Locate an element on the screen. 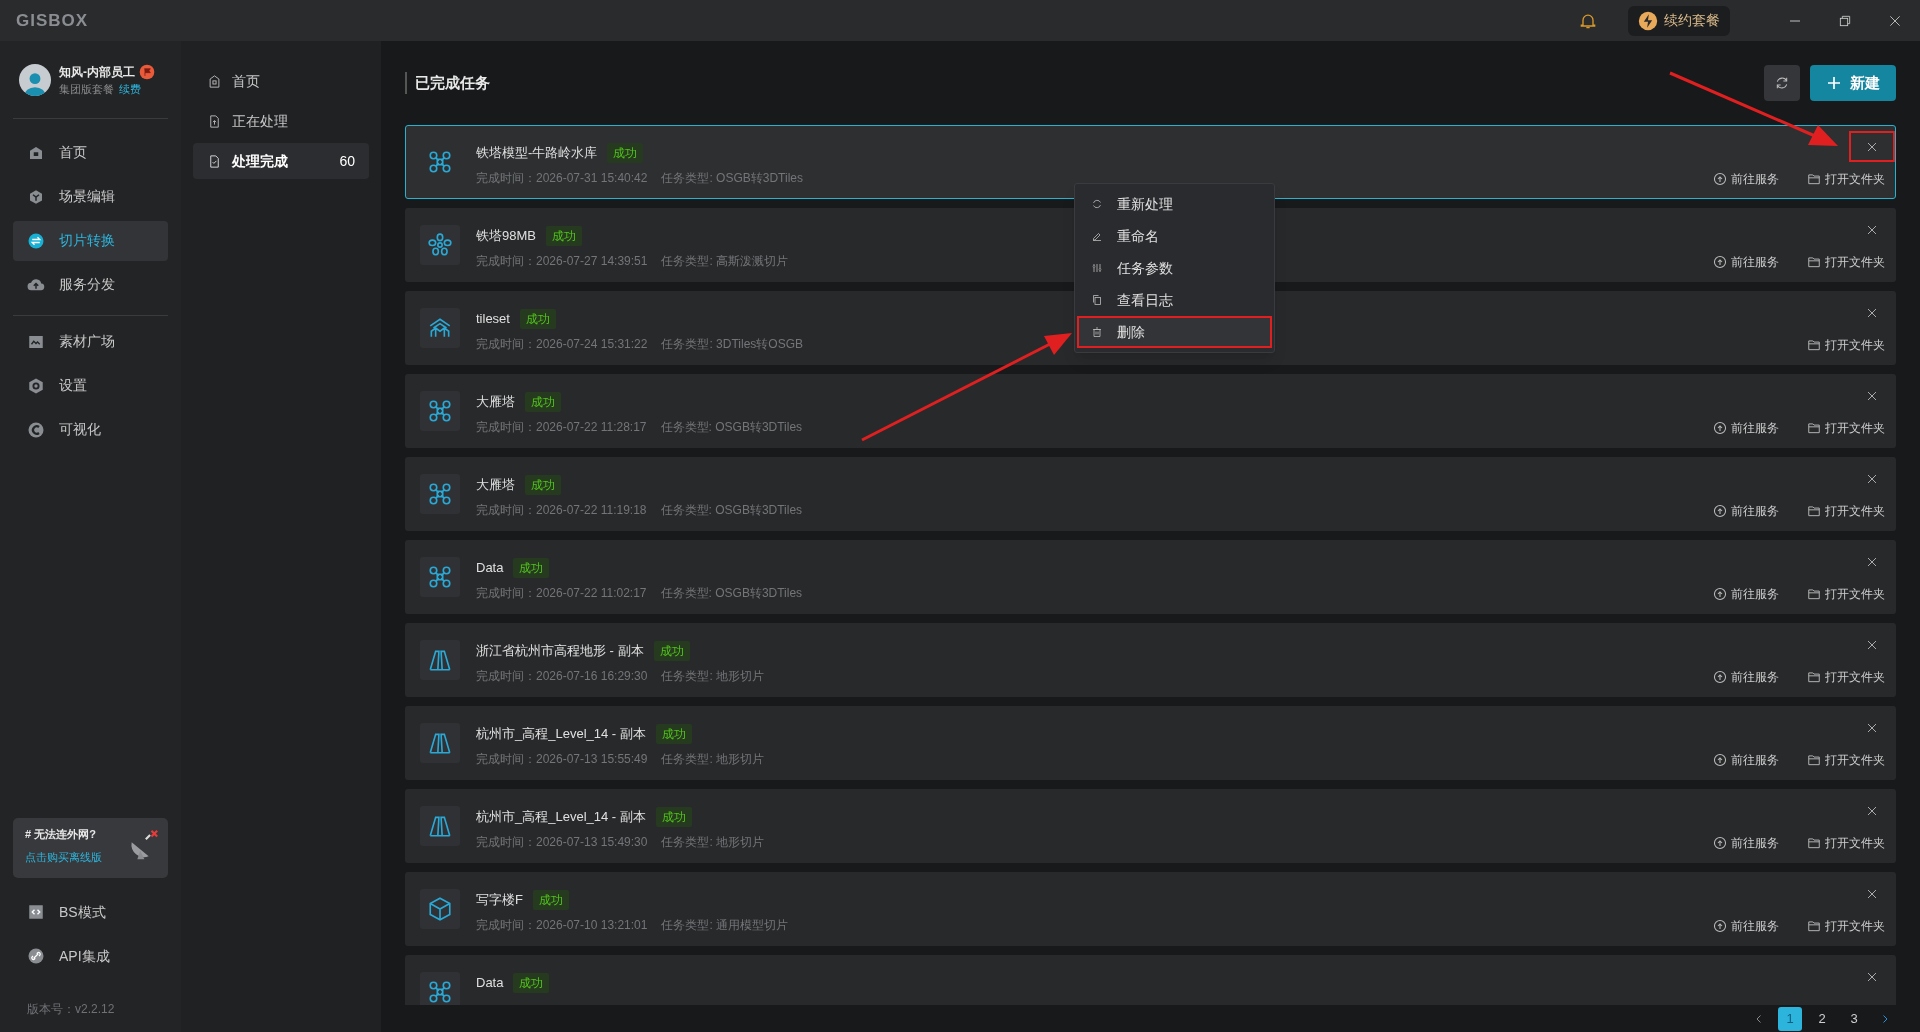 The width and height of the screenshot is (1920, 1032). task-name: tileset is located at coordinates (493, 319).